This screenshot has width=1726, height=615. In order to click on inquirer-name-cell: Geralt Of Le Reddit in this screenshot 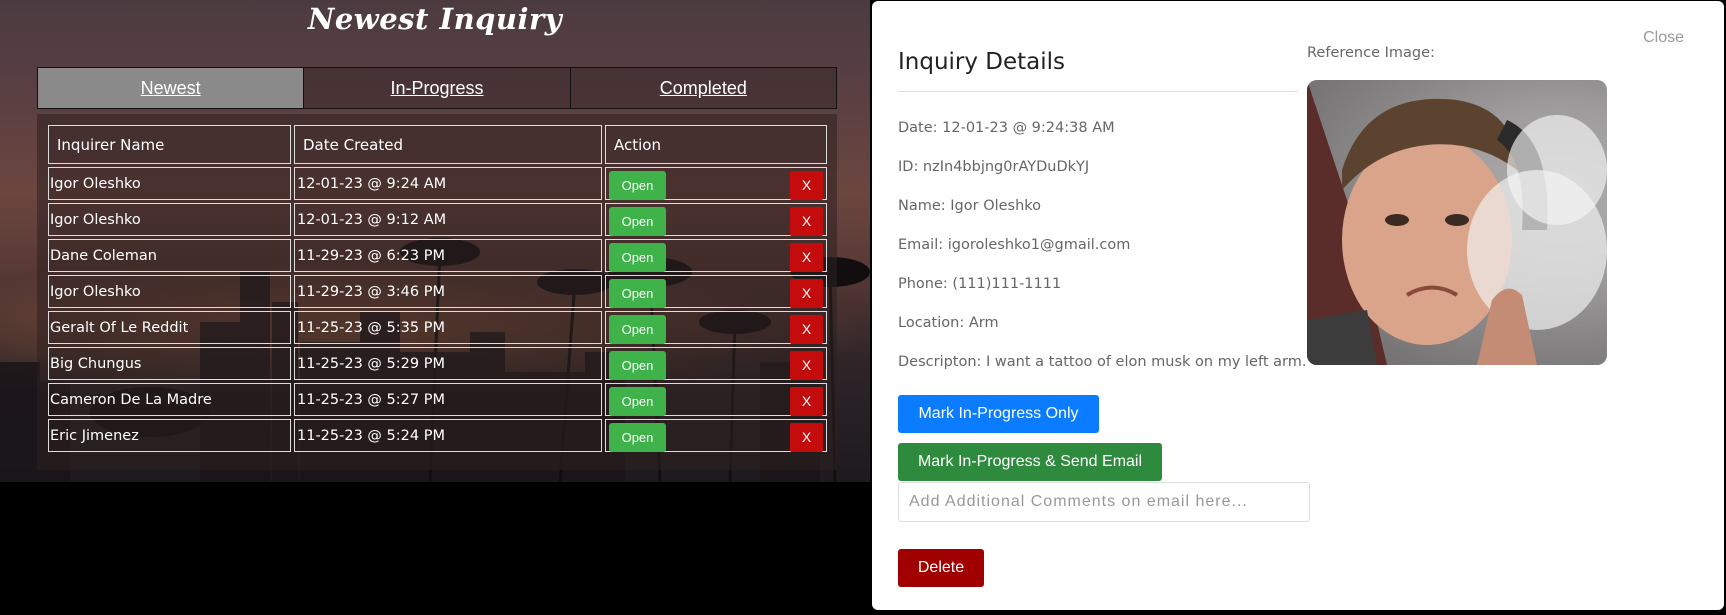, I will do `click(169, 327)`.